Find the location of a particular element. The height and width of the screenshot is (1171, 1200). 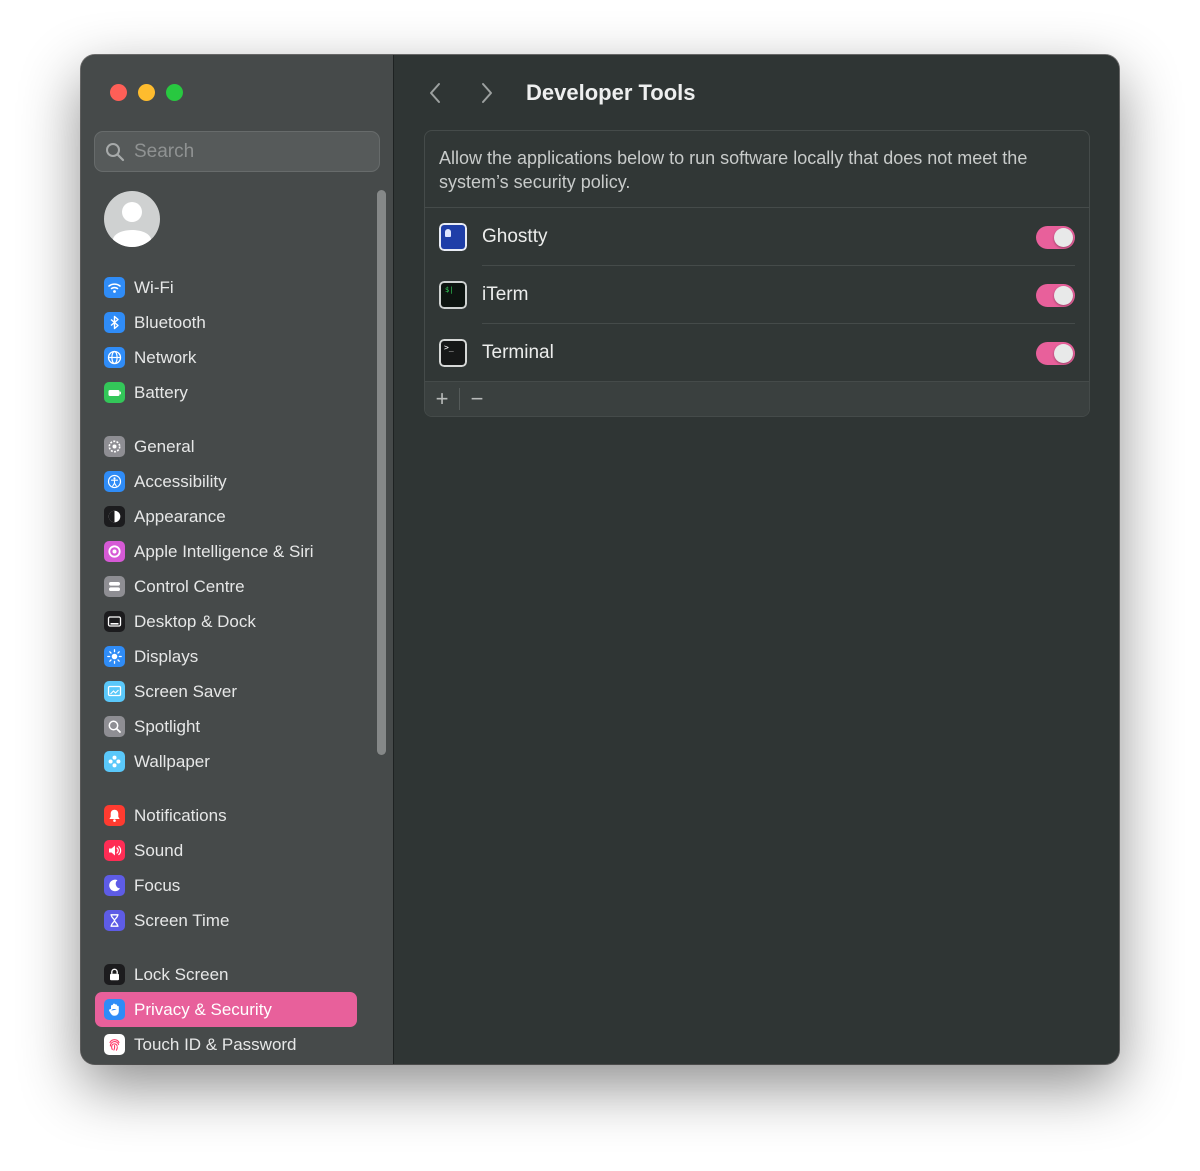

sidebar-item-screen-saver: Screen Saver is located at coordinates (226, 691).